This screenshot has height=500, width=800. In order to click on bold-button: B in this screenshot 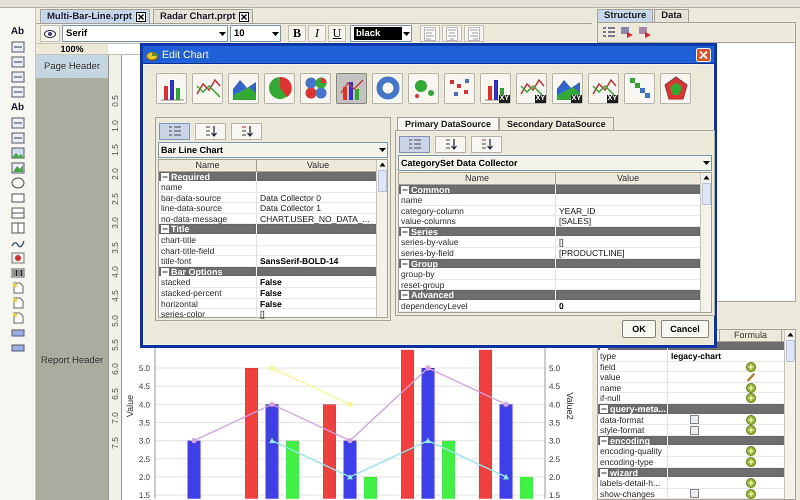, I will do `click(297, 33)`.